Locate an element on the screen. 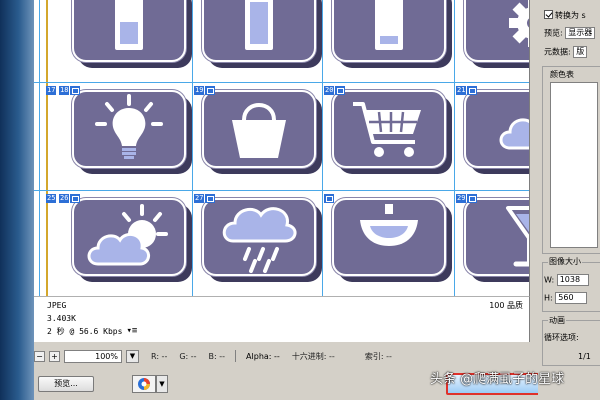 The image size is (600, 400). download-time-text: 2 秒 @ 56.6 Kbps is located at coordinates (85, 331).